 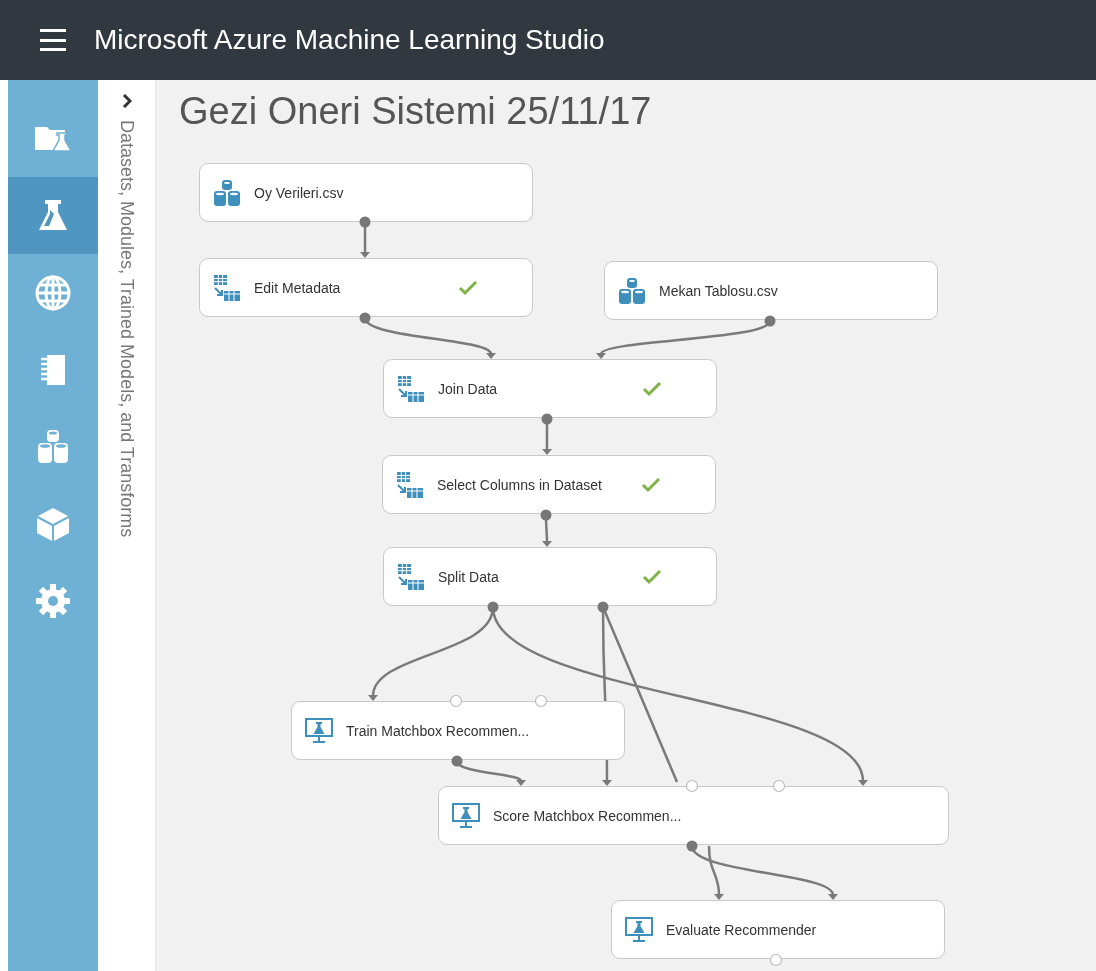 I want to click on module-label: Edit Metadata, so click(x=298, y=287).